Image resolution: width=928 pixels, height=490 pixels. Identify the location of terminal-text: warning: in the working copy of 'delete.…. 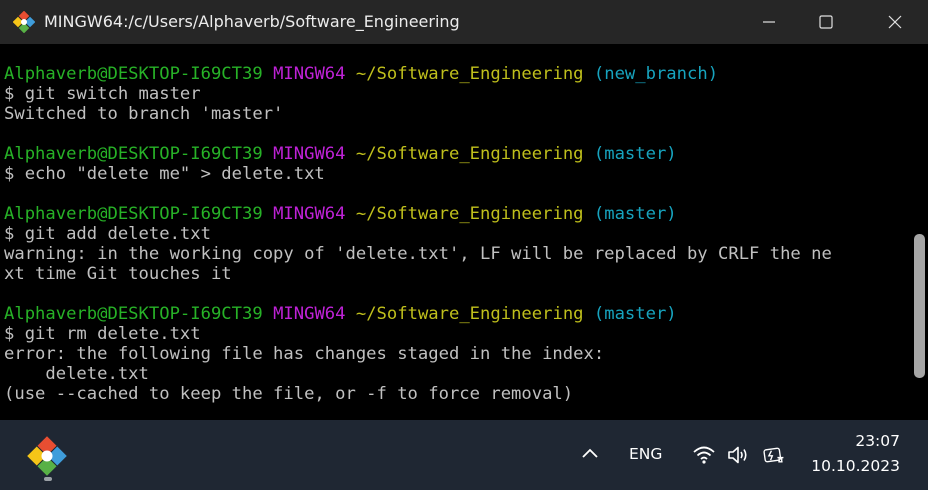
(418, 254).